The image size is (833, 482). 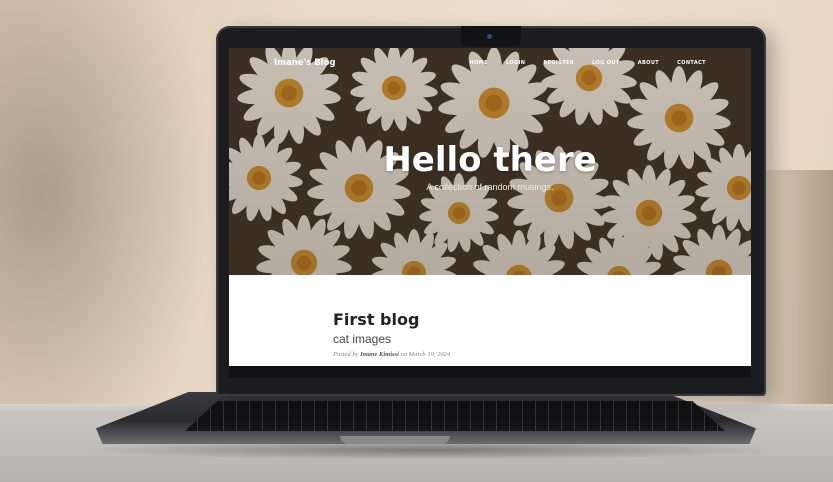 What do you see at coordinates (691, 63) in the screenshot?
I see `nav-contact: CONTACT` at bounding box center [691, 63].